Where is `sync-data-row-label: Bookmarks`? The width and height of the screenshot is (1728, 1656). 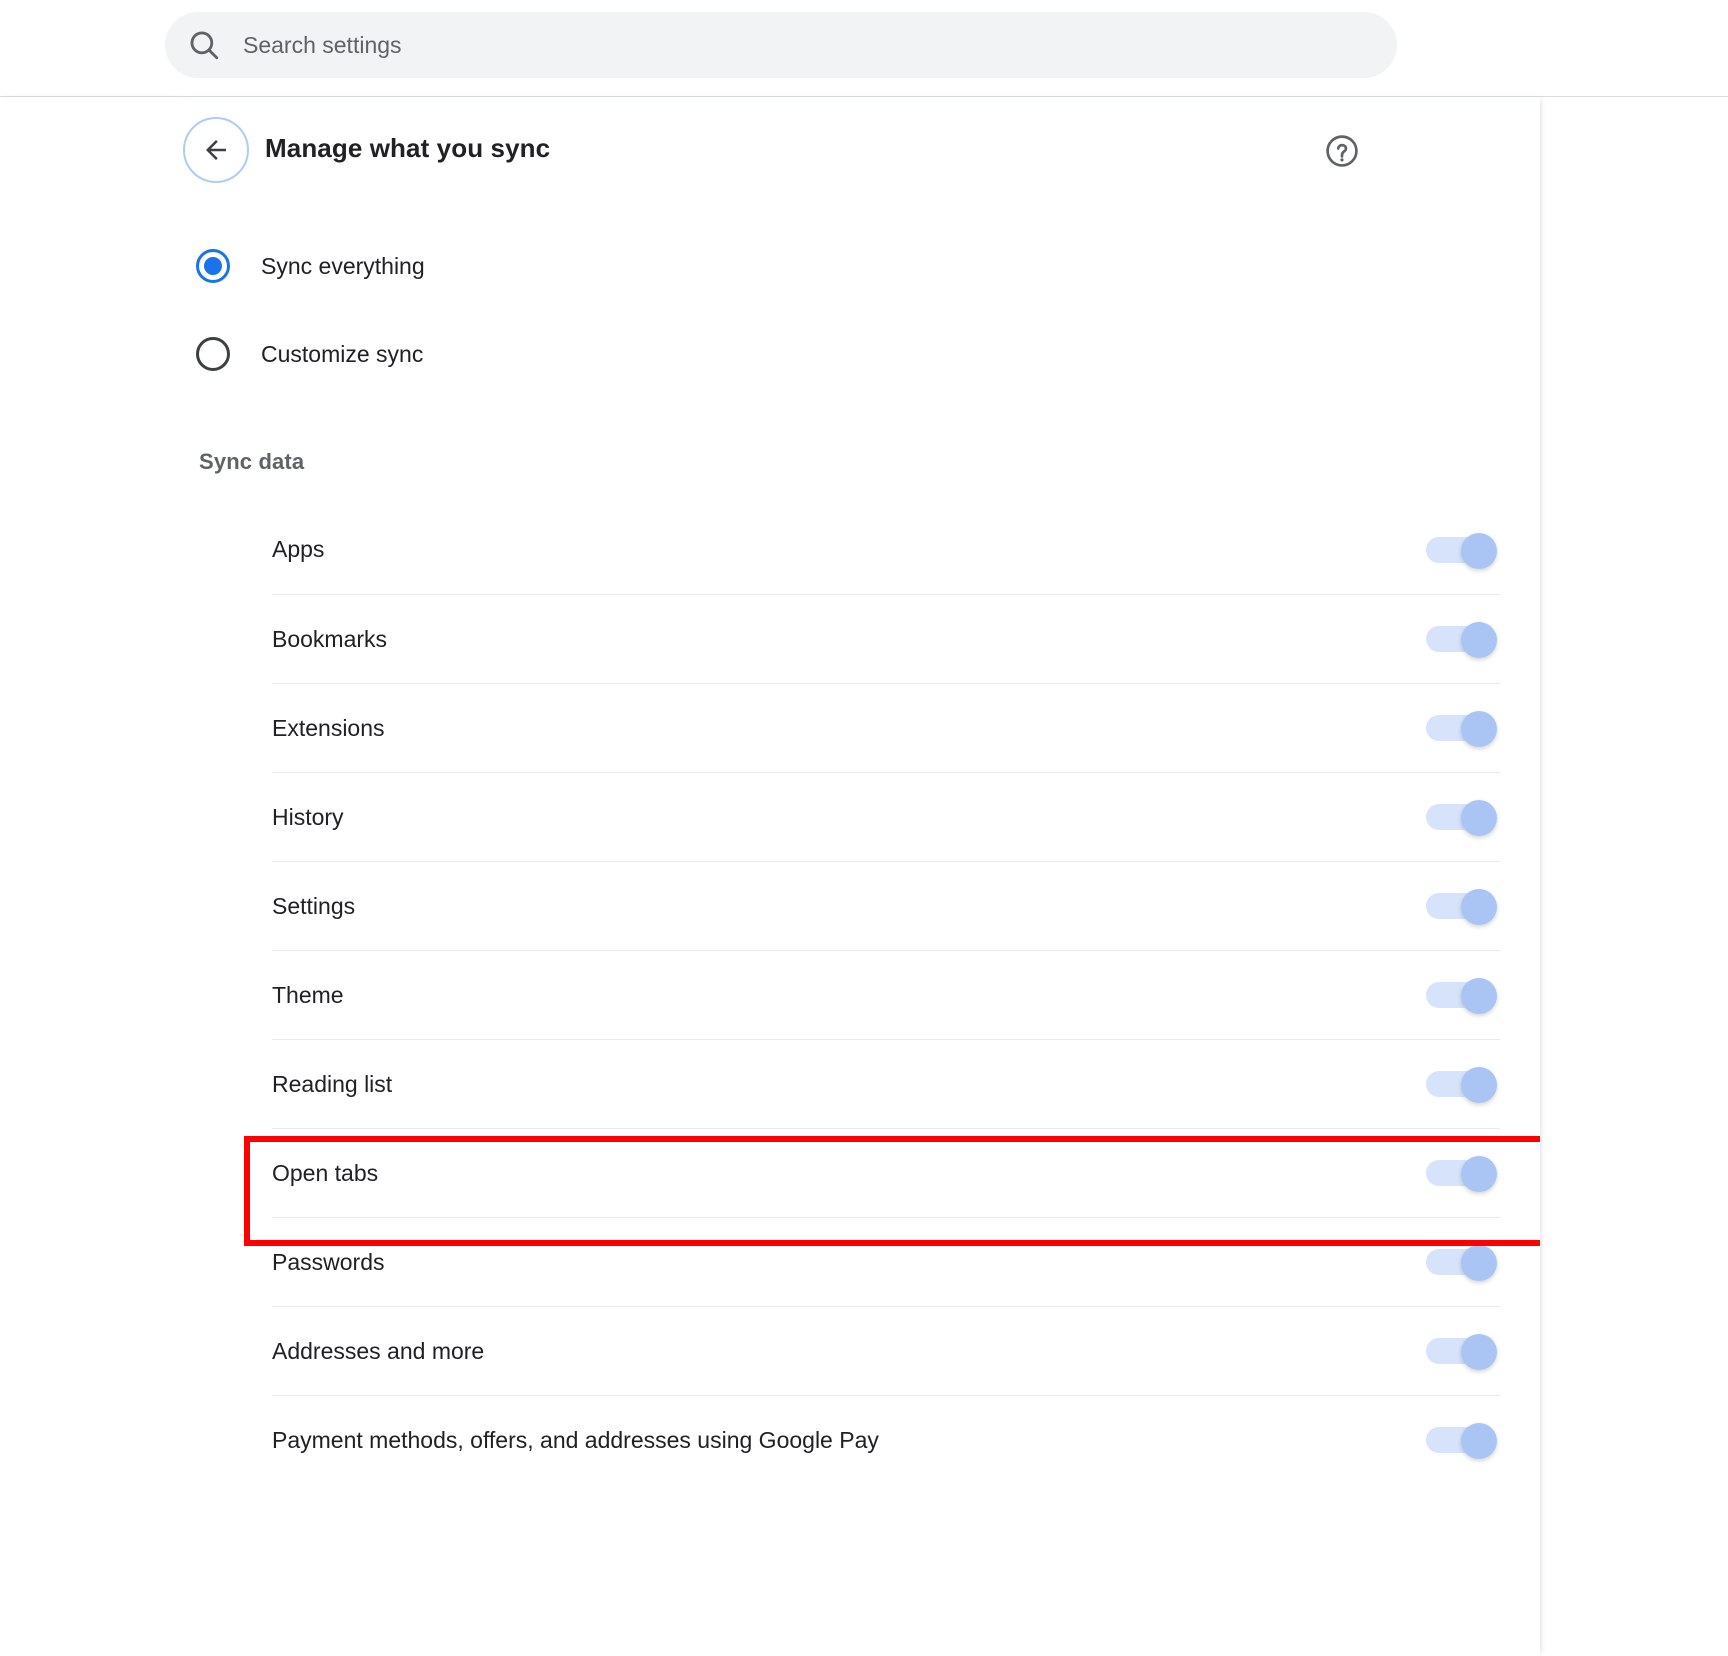 sync-data-row-label: Bookmarks is located at coordinates (330, 638).